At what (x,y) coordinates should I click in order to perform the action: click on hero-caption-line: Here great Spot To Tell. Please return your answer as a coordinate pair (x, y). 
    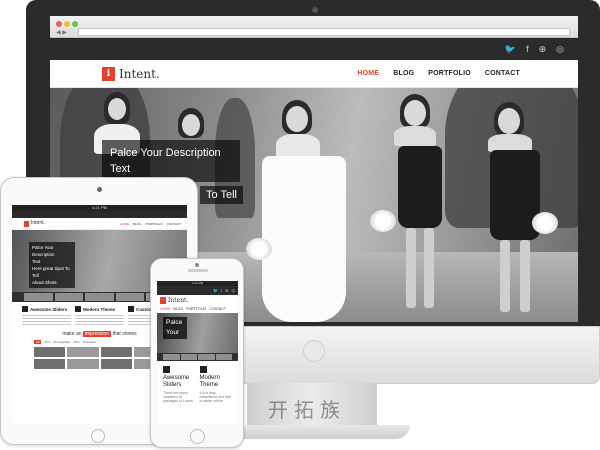
    Looking at the image, I should click on (51, 272).